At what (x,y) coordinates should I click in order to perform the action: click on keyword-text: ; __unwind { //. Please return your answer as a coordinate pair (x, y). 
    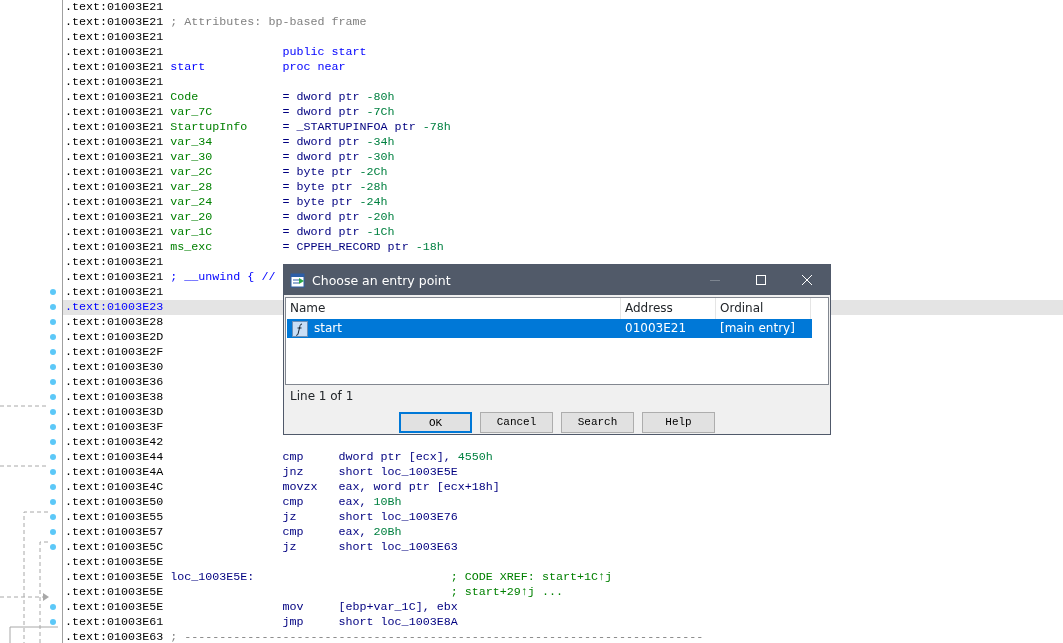
    Looking at the image, I should click on (223, 277).